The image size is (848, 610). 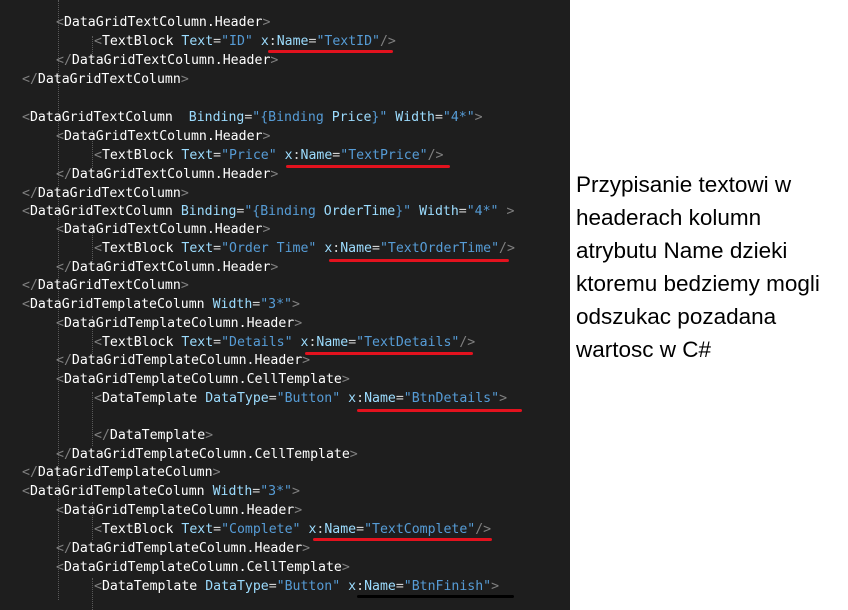 I want to click on code-token: "Price", so click(x=249, y=155).